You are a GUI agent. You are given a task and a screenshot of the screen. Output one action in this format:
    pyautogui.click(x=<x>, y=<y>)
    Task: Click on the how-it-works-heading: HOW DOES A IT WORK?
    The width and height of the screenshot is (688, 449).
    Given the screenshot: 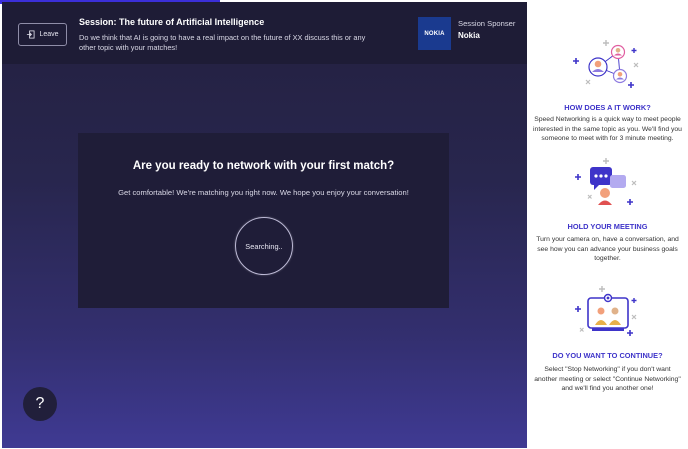 What is the action you would take?
    pyautogui.click(x=607, y=107)
    